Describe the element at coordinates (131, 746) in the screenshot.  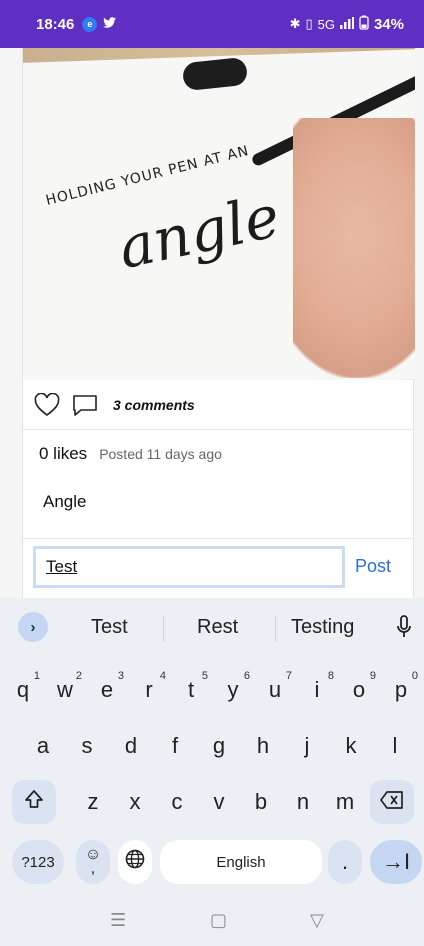
I see `key-d: d` at that location.